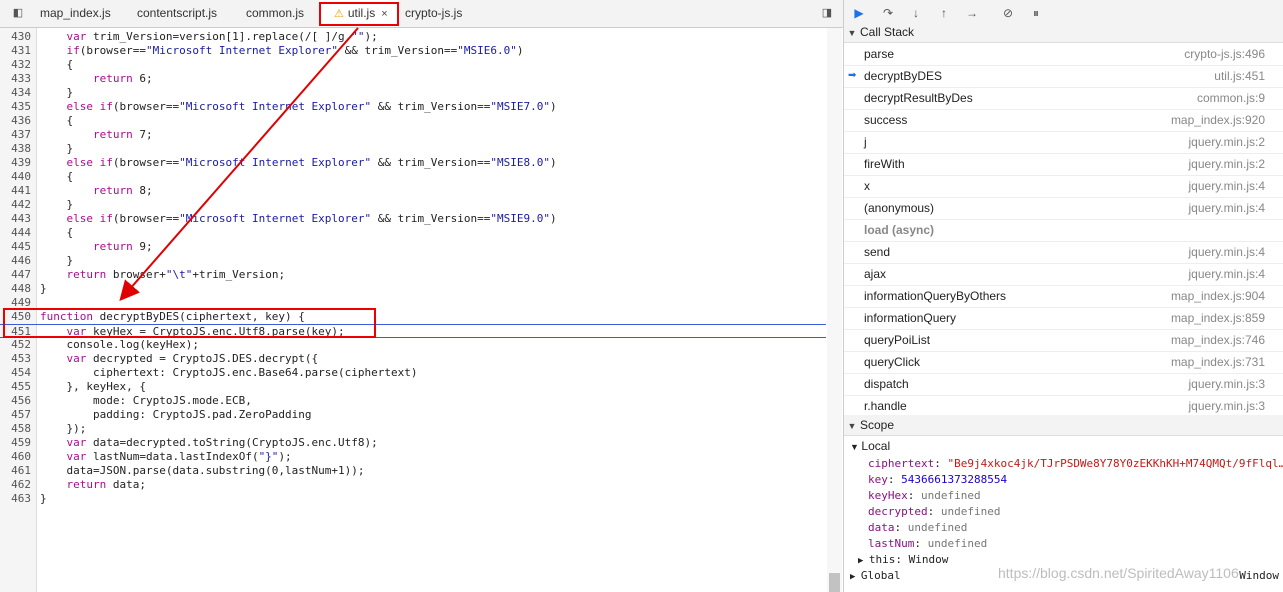 The image size is (1283, 592). I want to click on frame-function-name: x, so click(867, 186).